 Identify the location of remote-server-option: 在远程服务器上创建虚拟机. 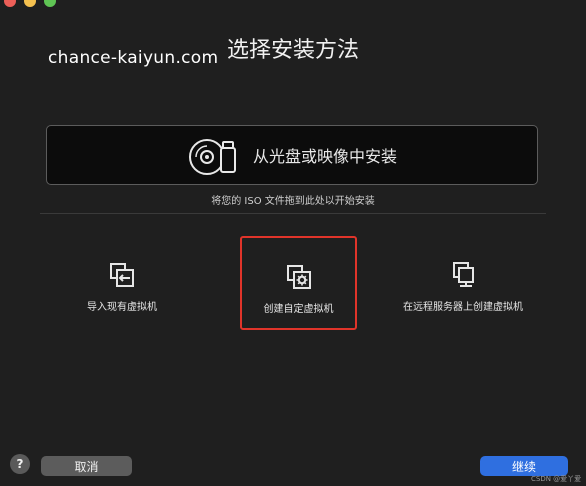
(463, 283).